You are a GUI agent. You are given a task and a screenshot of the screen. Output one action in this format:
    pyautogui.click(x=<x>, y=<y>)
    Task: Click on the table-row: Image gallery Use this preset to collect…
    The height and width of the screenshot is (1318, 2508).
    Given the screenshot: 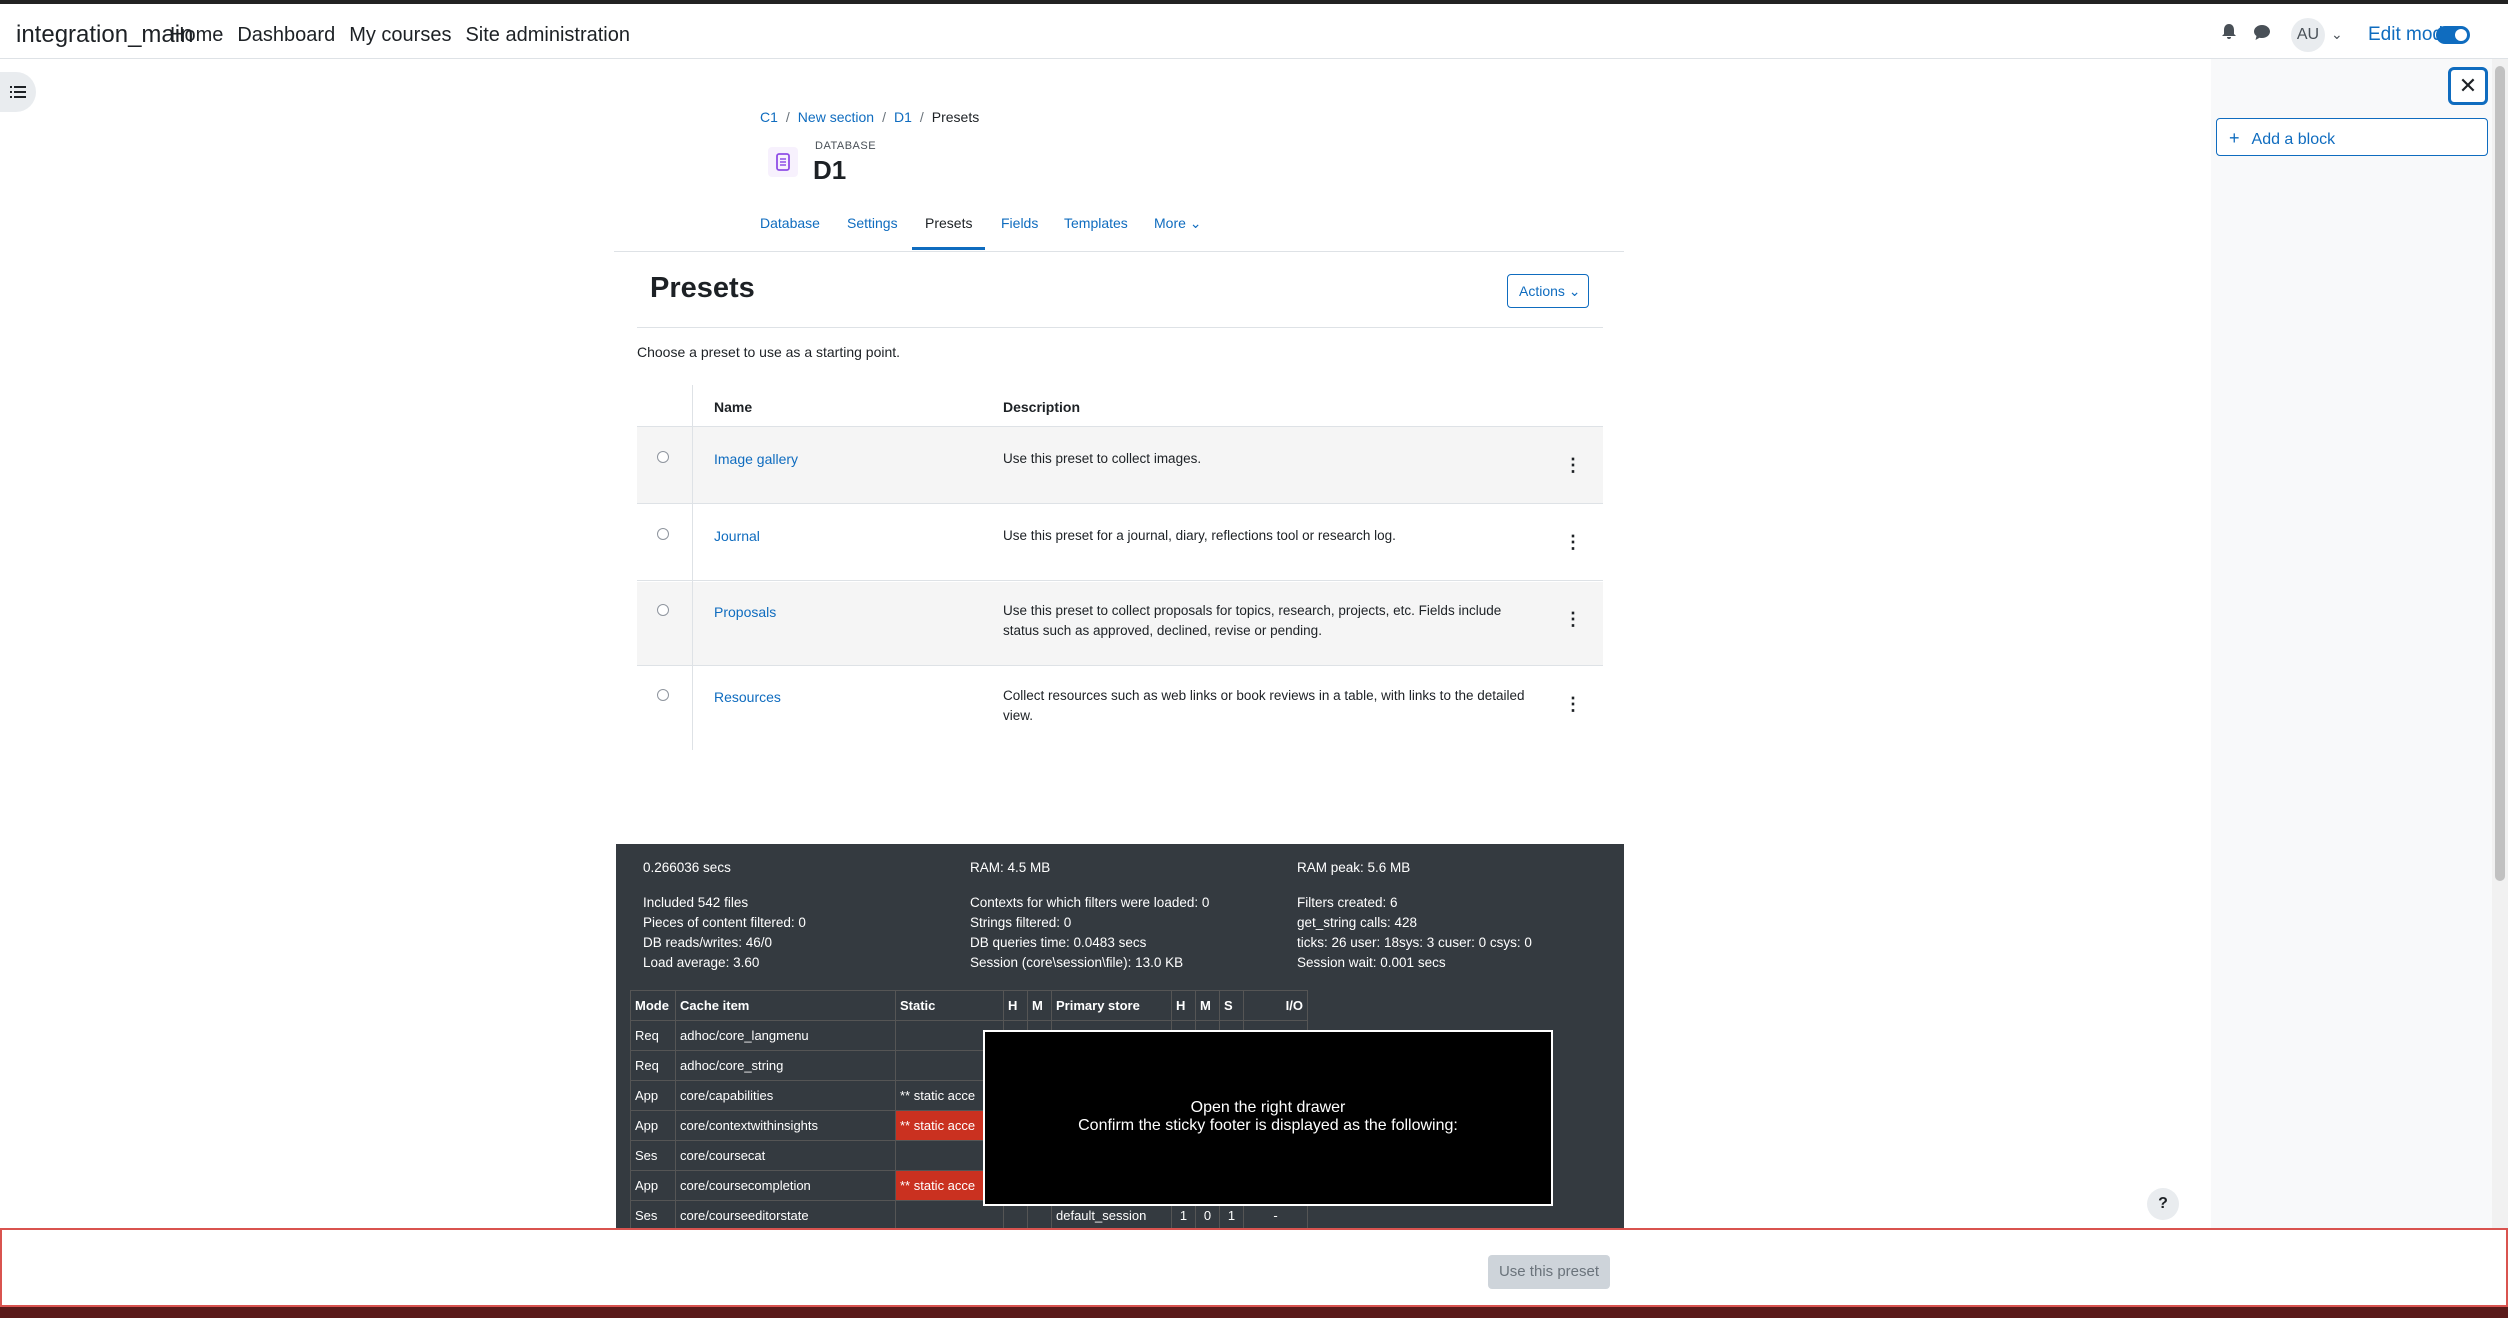 What is the action you would take?
    pyautogui.click(x=1120, y=465)
    